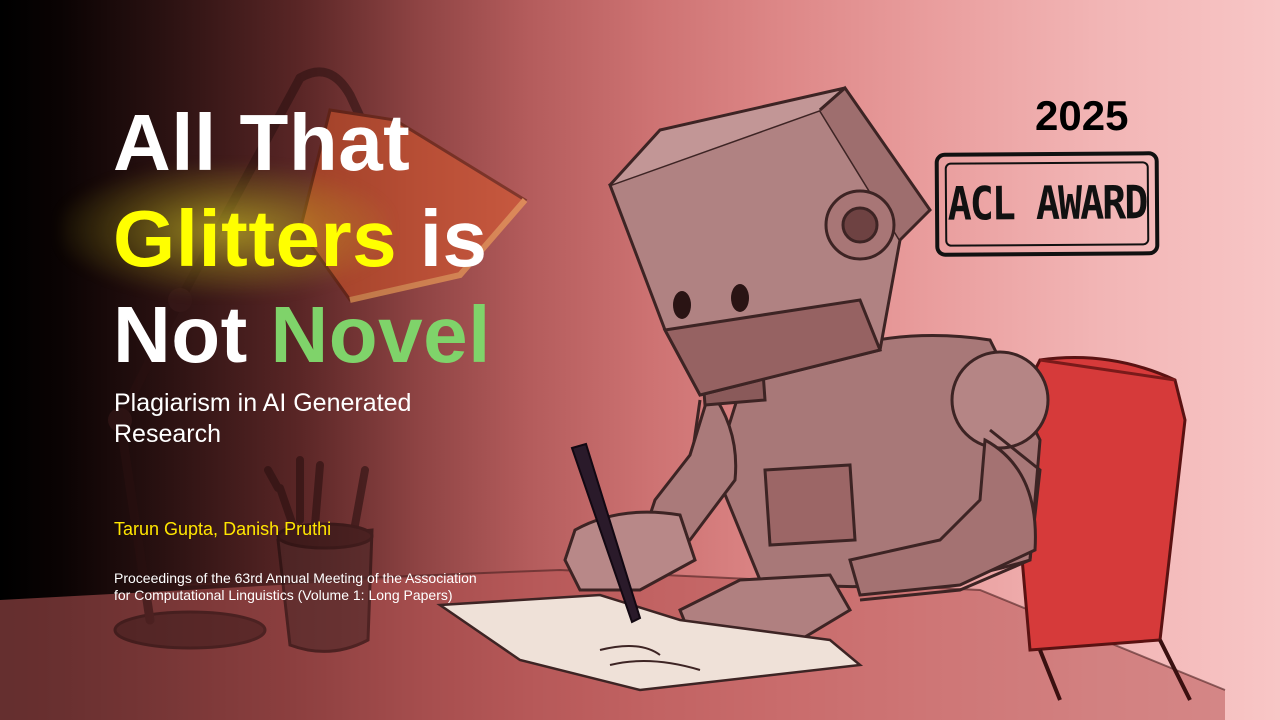 The width and height of the screenshot is (1280, 720). I want to click on title-line-3-plain: Not, so click(192, 334).